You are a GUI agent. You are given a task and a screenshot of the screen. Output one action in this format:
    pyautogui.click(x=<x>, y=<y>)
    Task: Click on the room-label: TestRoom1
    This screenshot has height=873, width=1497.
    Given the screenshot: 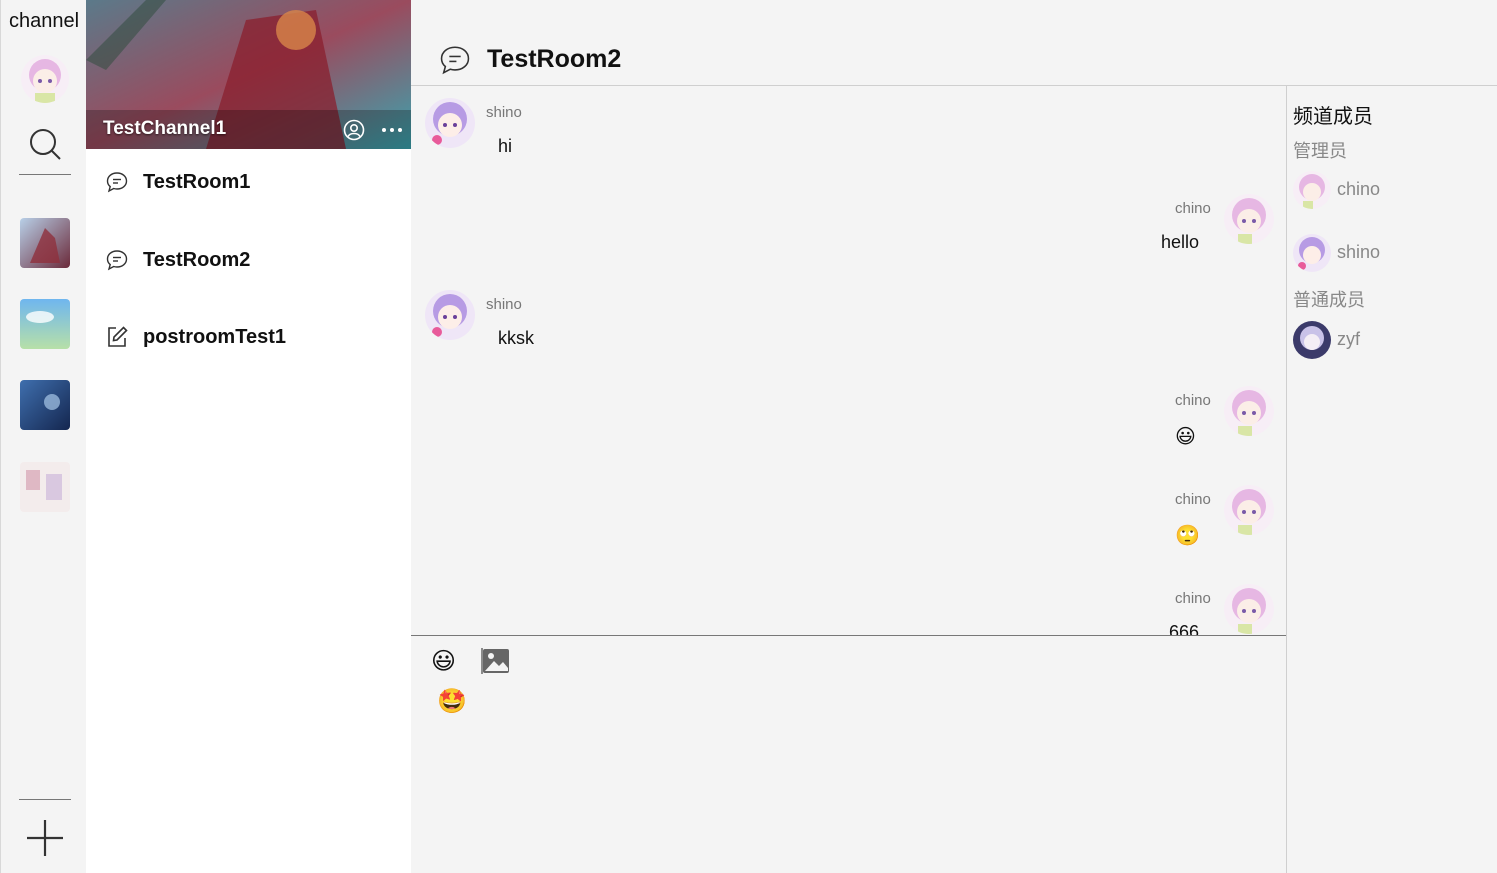 What is the action you would take?
    pyautogui.click(x=197, y=182)
    